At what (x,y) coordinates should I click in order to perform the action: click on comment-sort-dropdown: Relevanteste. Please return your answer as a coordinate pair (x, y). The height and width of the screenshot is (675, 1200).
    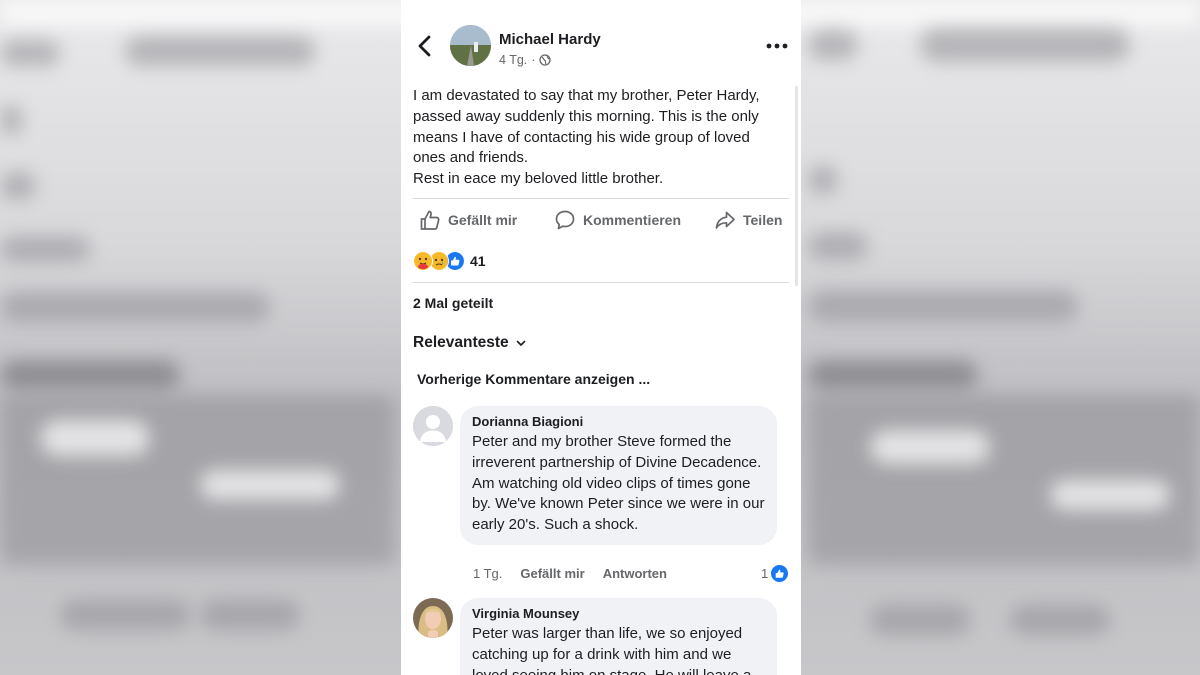
    Looking at the image, I should click on (470, 343).